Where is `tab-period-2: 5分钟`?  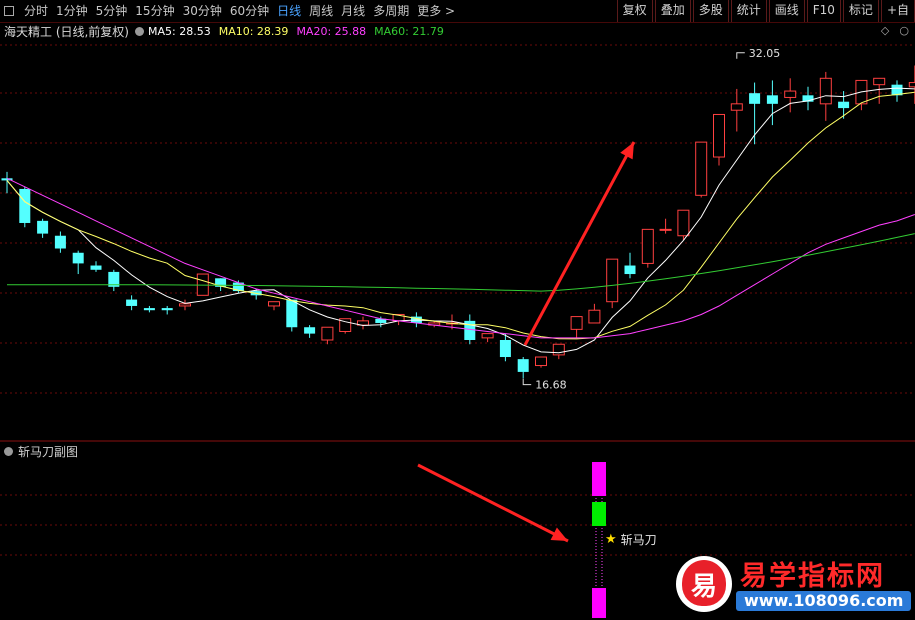 tab-period-2: 5分钟 is located at coordinates (112, 11).